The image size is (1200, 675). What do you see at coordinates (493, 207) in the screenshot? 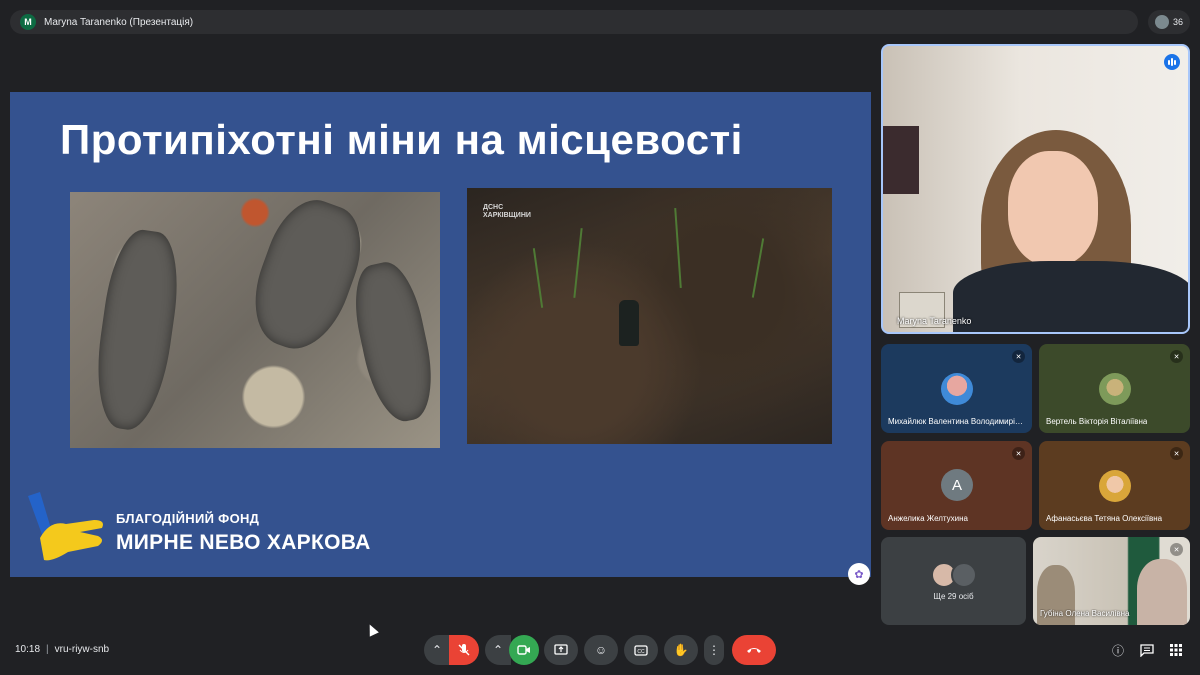
I see `watermark-line: ДСНС` at bounding box center [493, 207].